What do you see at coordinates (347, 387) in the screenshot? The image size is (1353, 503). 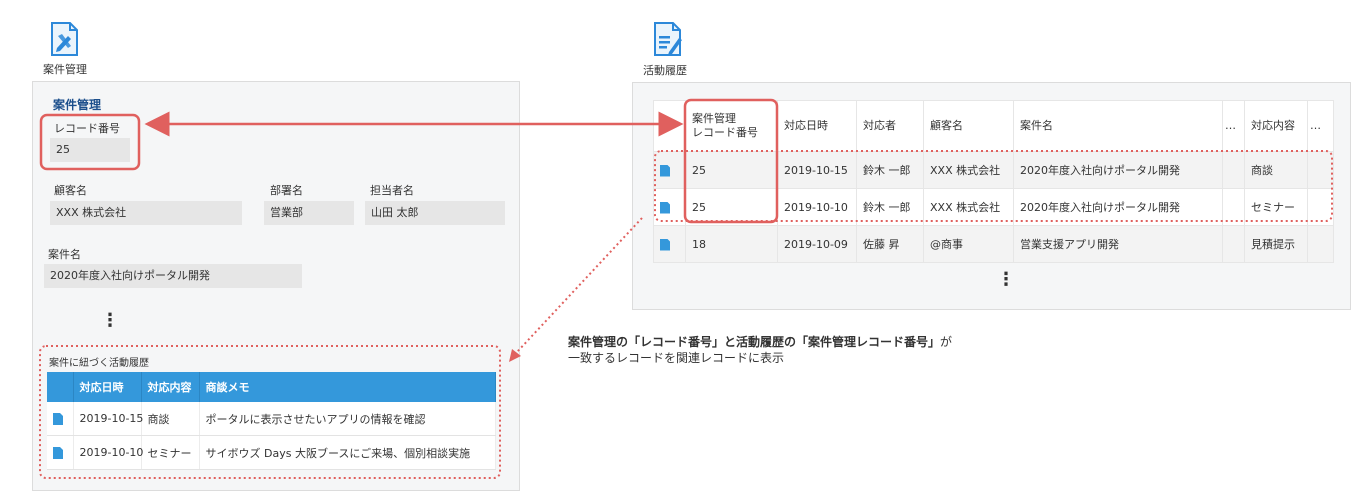 I see `related-header-memo: 商談メモ` at bounding box center [347, 387].